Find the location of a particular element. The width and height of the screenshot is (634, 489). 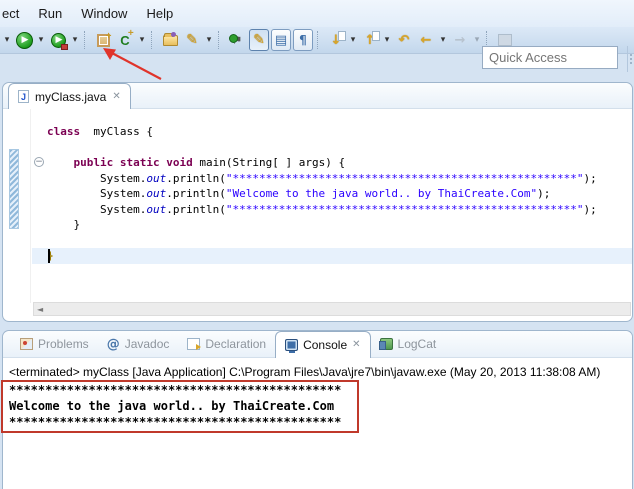

up-arrow-icon: ↑ is located at coordinates (370, 40).